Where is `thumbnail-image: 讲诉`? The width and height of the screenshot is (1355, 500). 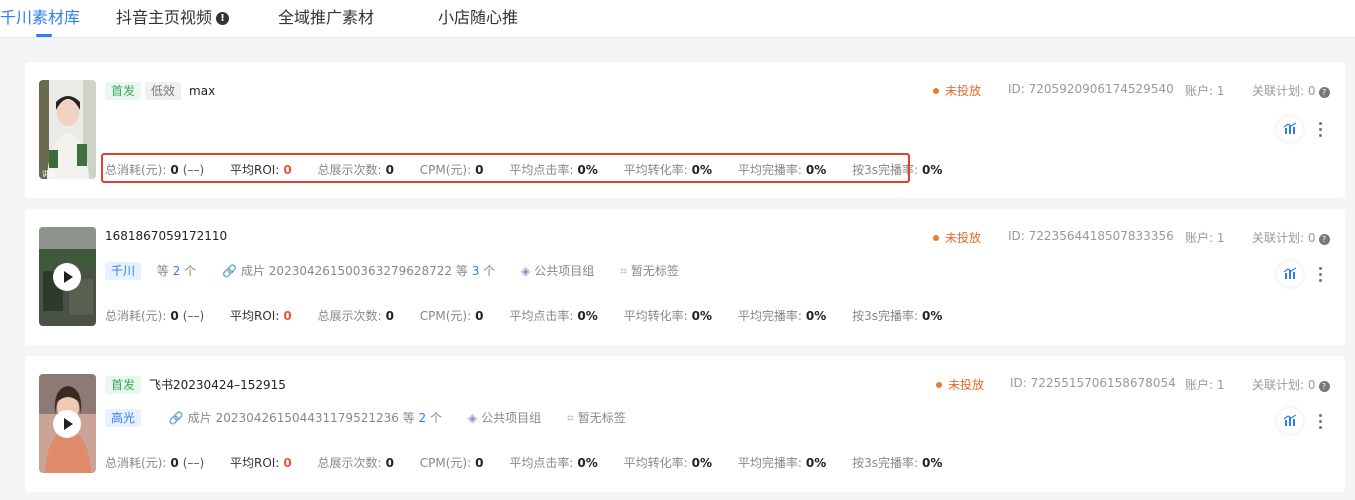 thumbnail-image: 讲诉 is located at coordinates (67, 129).